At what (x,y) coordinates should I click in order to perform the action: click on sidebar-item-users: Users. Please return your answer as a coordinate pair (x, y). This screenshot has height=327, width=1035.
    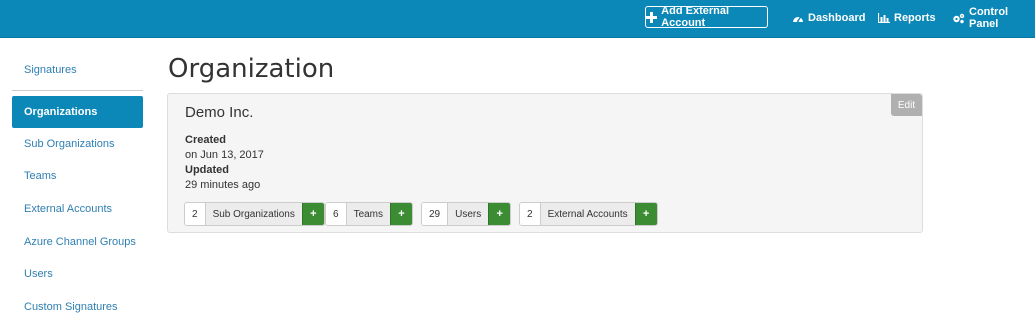
    Looking at the image, I should click on (77, 274).